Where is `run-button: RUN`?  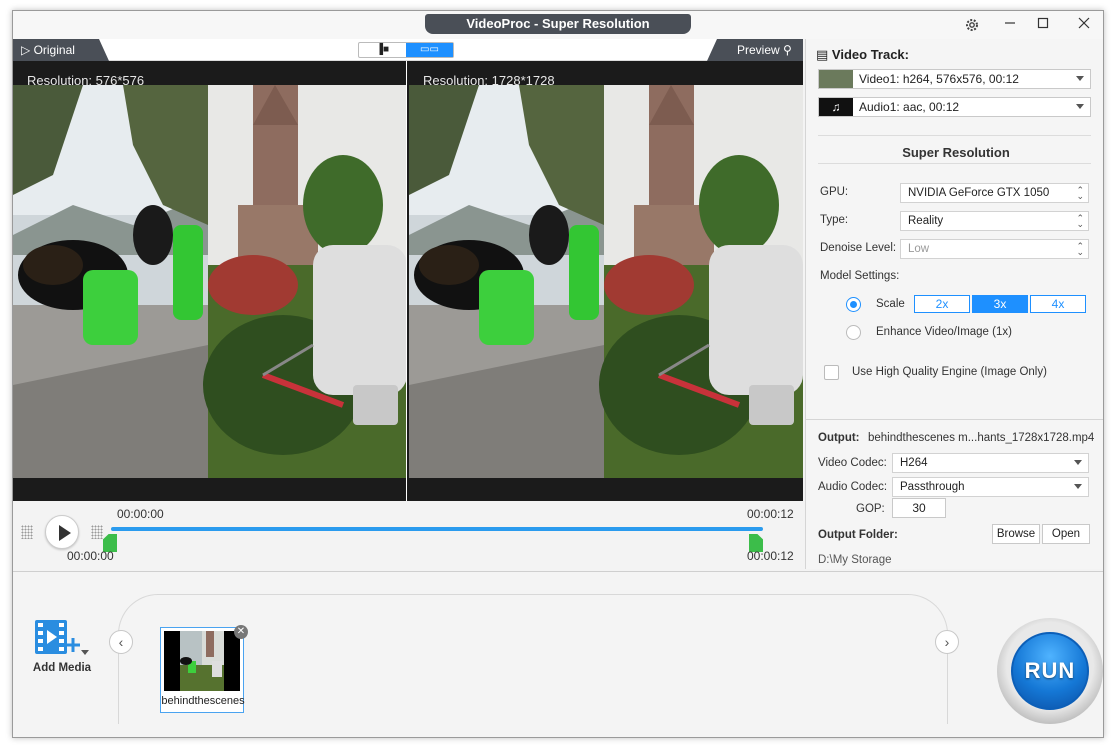 run-button: RUN is located at coordinates (1050, 671).